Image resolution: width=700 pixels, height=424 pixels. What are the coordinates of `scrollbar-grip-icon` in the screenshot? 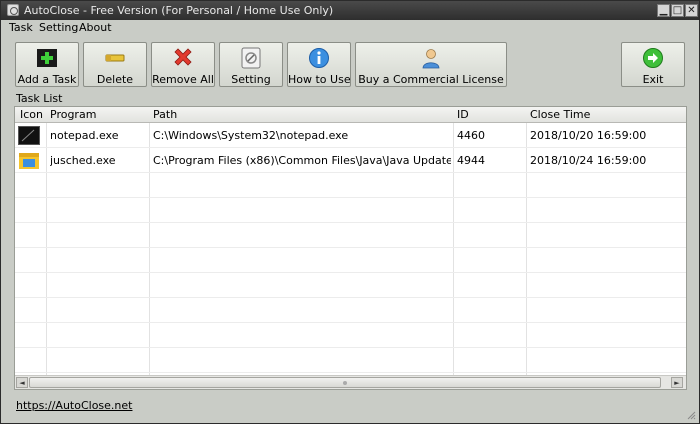 It's located at (345, 383).